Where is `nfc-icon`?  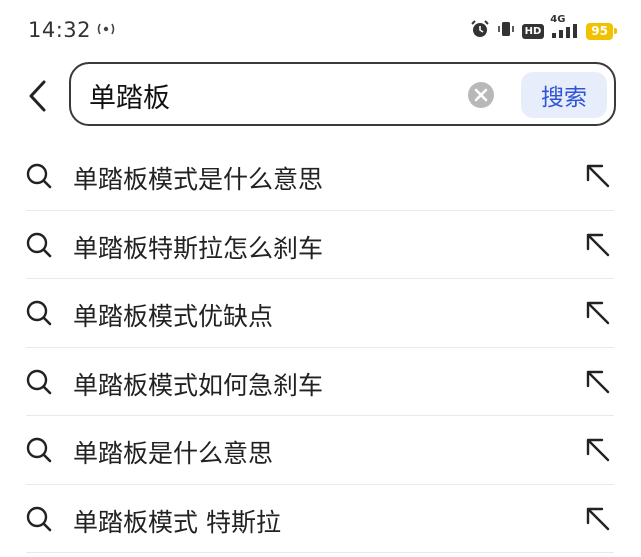
nfc-icon is located at coordinates (106, 31).